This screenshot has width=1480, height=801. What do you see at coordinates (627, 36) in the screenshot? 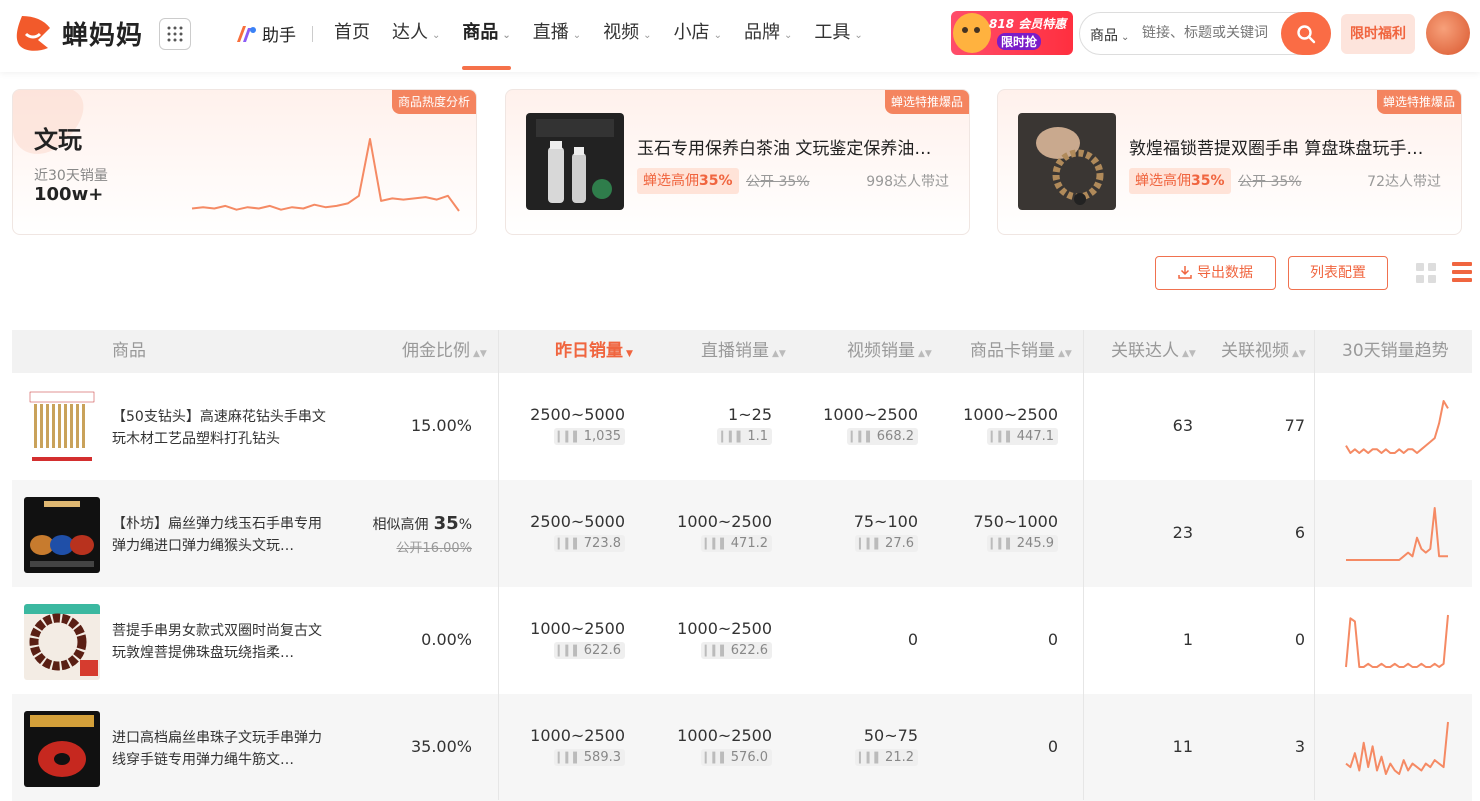
I see `nav-video: 视频 ⌄` at bounding box center [627, 36].